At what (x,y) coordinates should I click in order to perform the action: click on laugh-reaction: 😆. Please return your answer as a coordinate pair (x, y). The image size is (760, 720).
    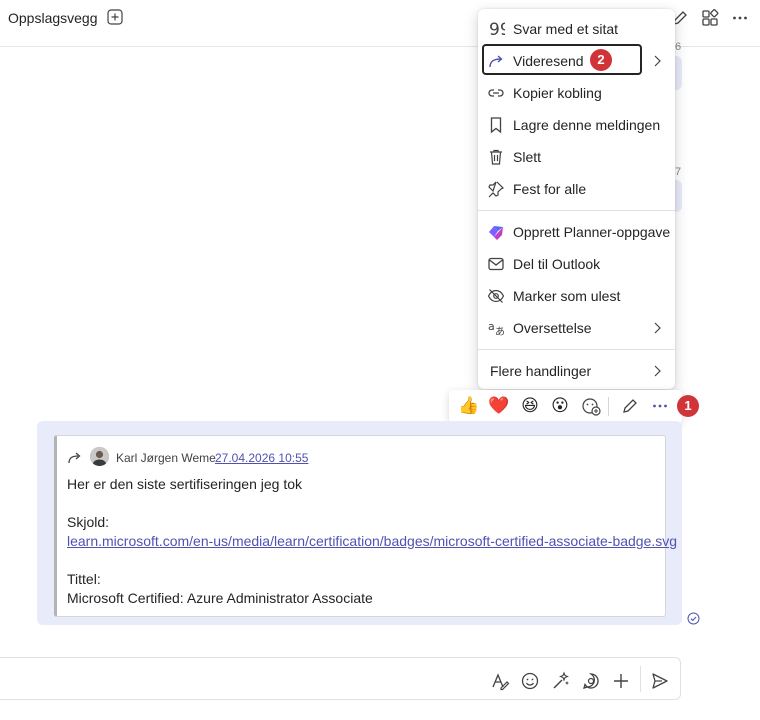
    Looking at the image, I should click on (530, 406).